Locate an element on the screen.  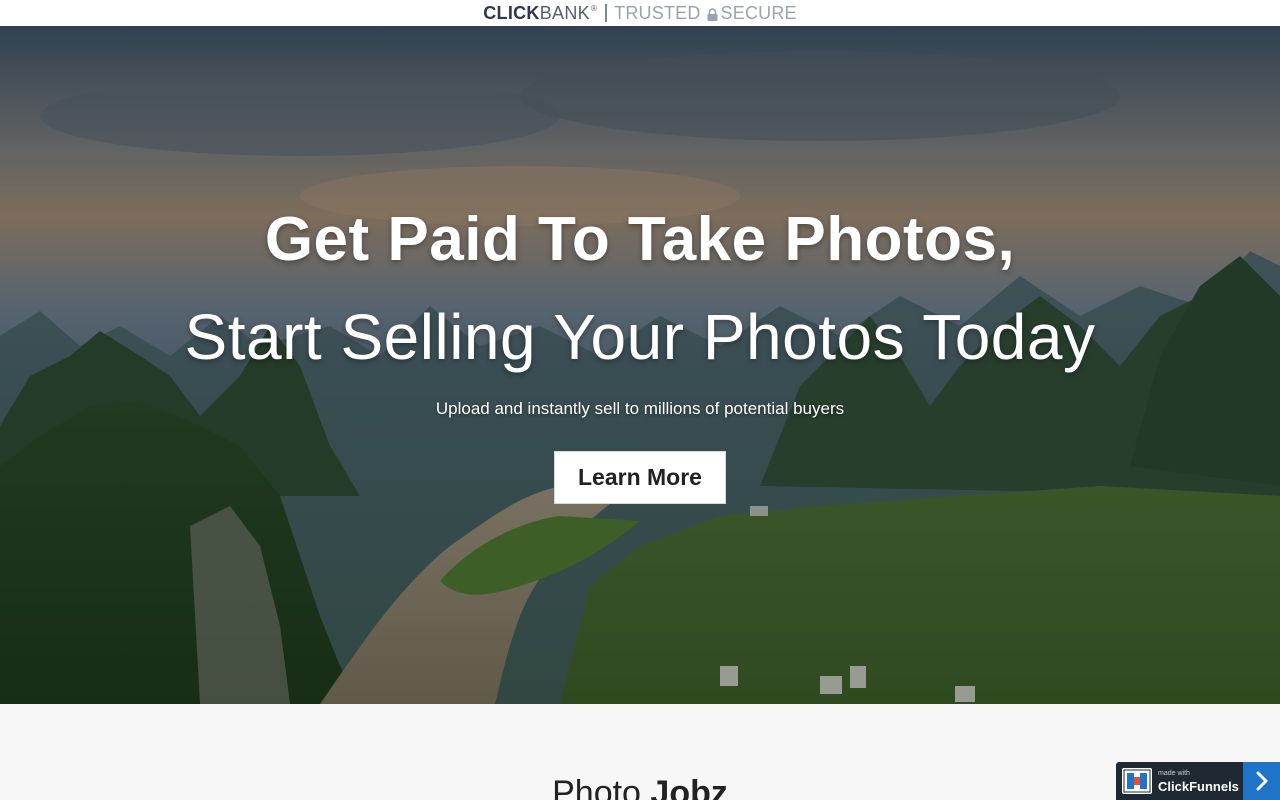
section-title: Photo Jobz is located at coordinates (640, 788).